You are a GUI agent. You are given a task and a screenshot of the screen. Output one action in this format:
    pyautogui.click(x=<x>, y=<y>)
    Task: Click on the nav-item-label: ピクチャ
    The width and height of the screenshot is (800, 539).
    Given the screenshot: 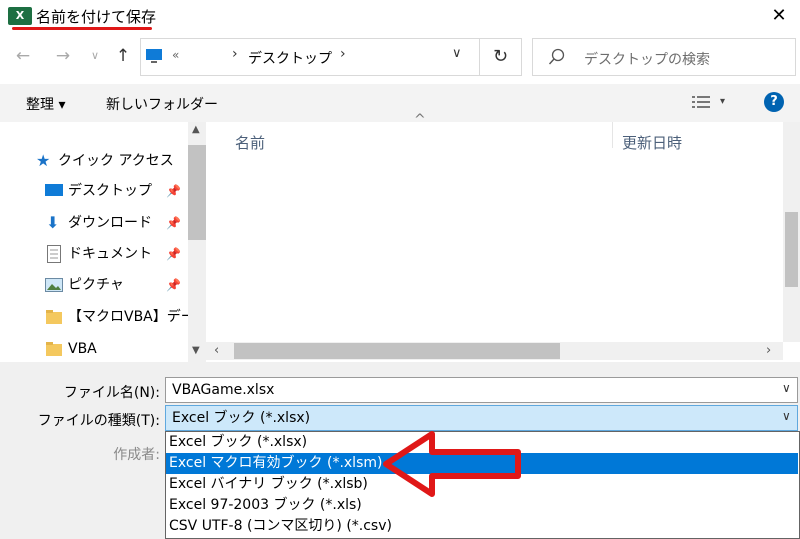 What is the action you would take?
    pyautogui.click(x=96, y=285)
    